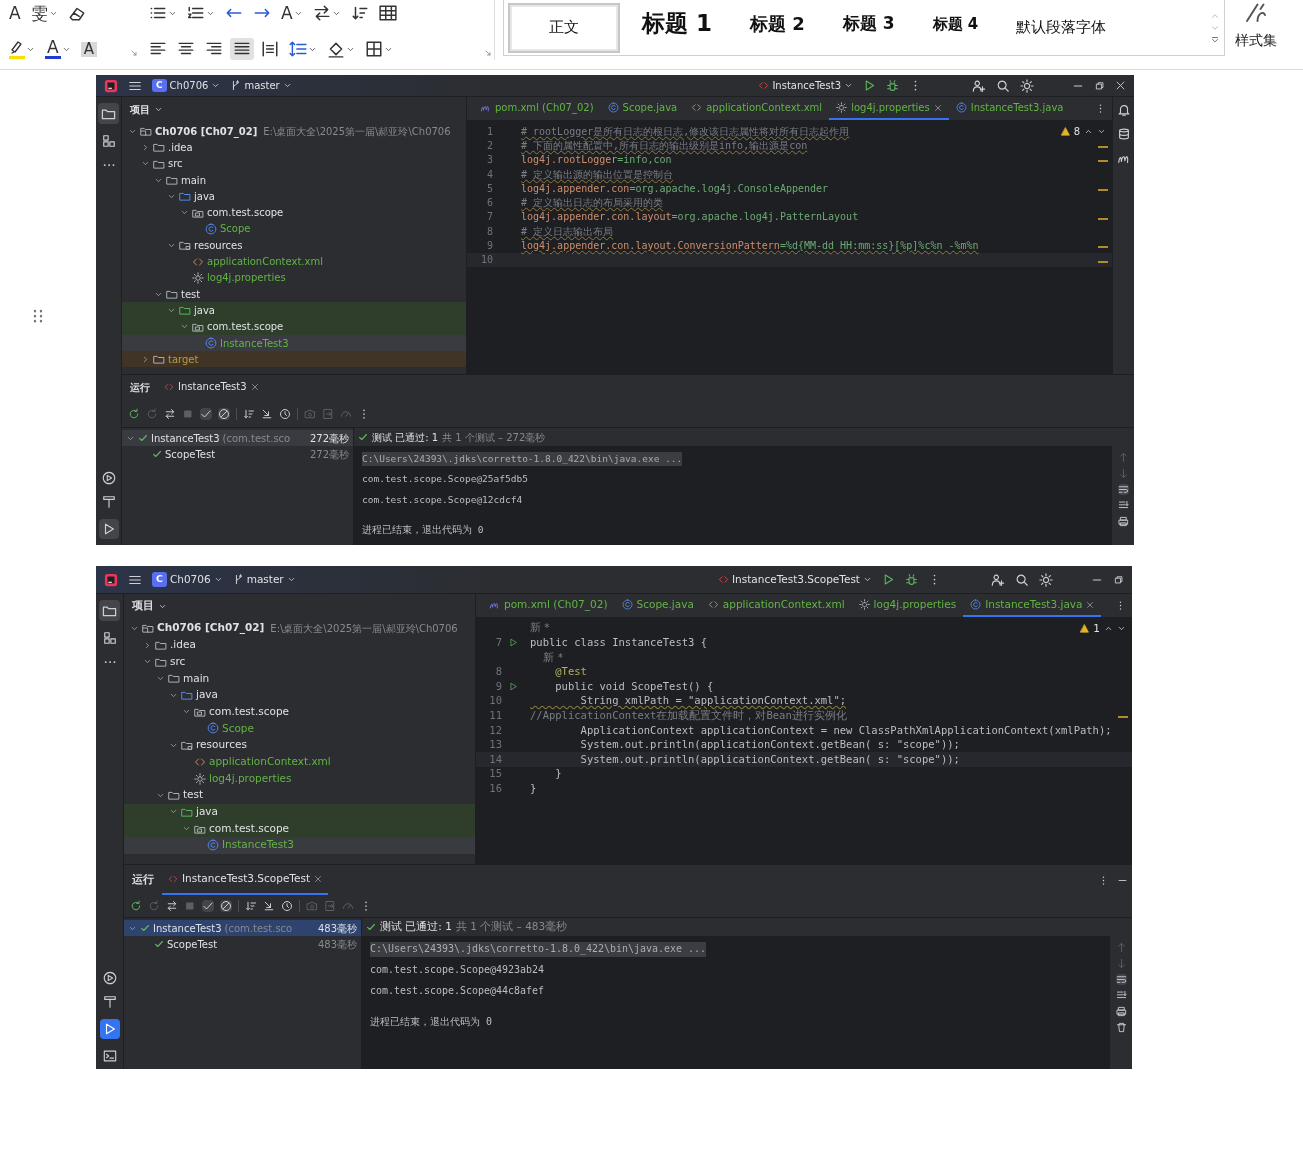 Image resolution: width=1303 pixels, height=1150 pixels. I want to click on tree-item-label: InstanceTest3, so click(254, 343).